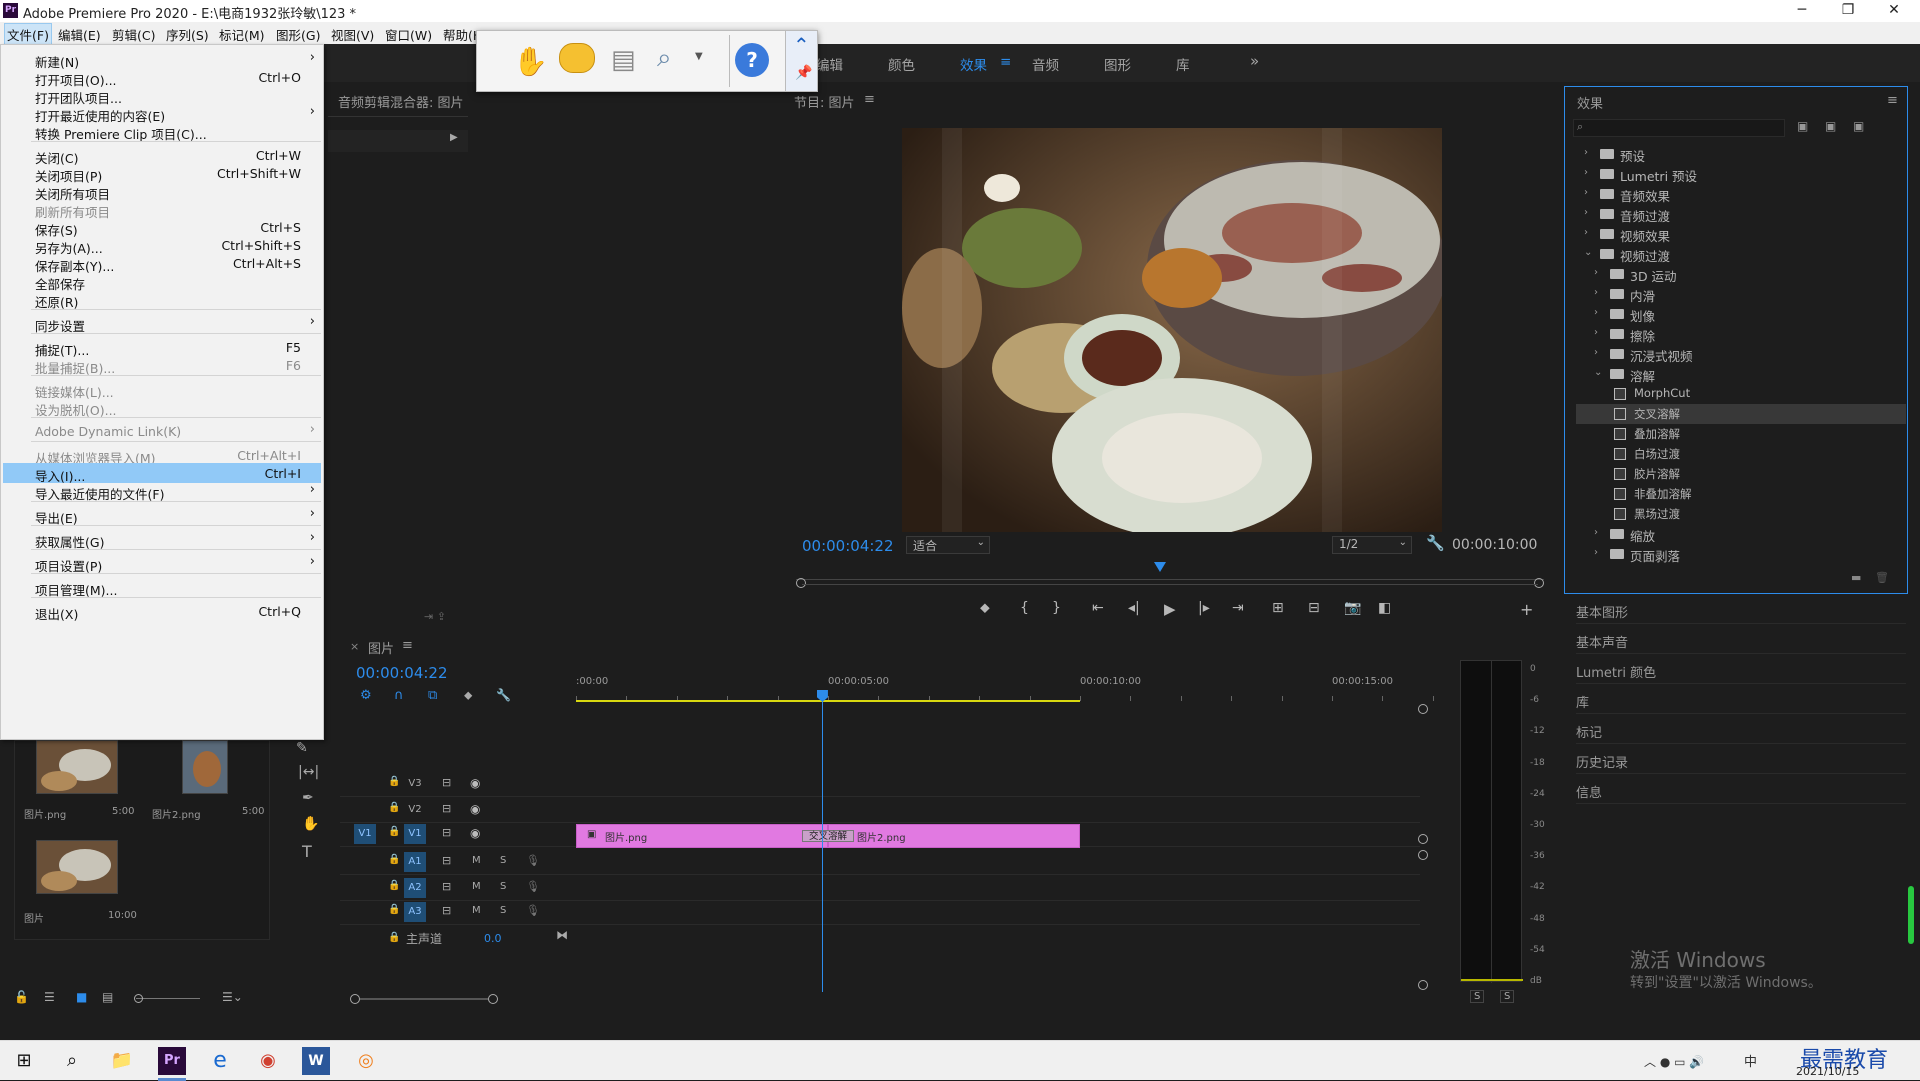 The width and height of the screenshot is (1920, 1081). What do you see at coordinates (1741, 791) in the screenshot?
I see `panel-section: 信息` at bounding box center [1741, 791].